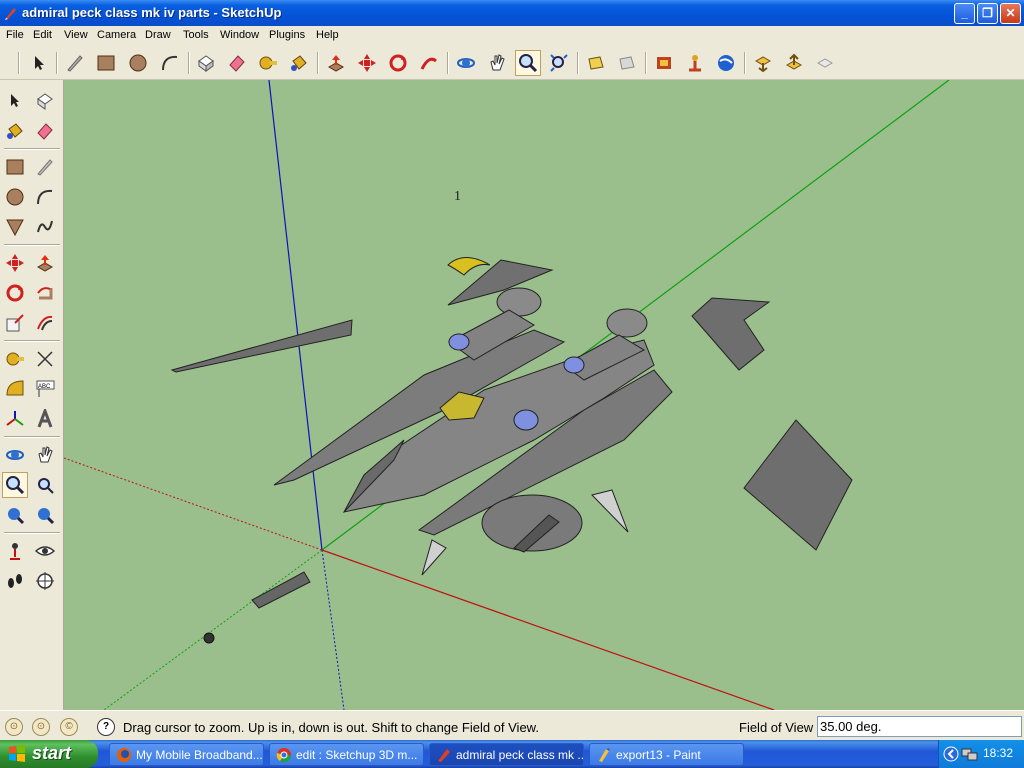 The image size is (1024, 768). Describe the element at coordinates (45, 359) in the screenshot. I see `dimension-icon` at that location.